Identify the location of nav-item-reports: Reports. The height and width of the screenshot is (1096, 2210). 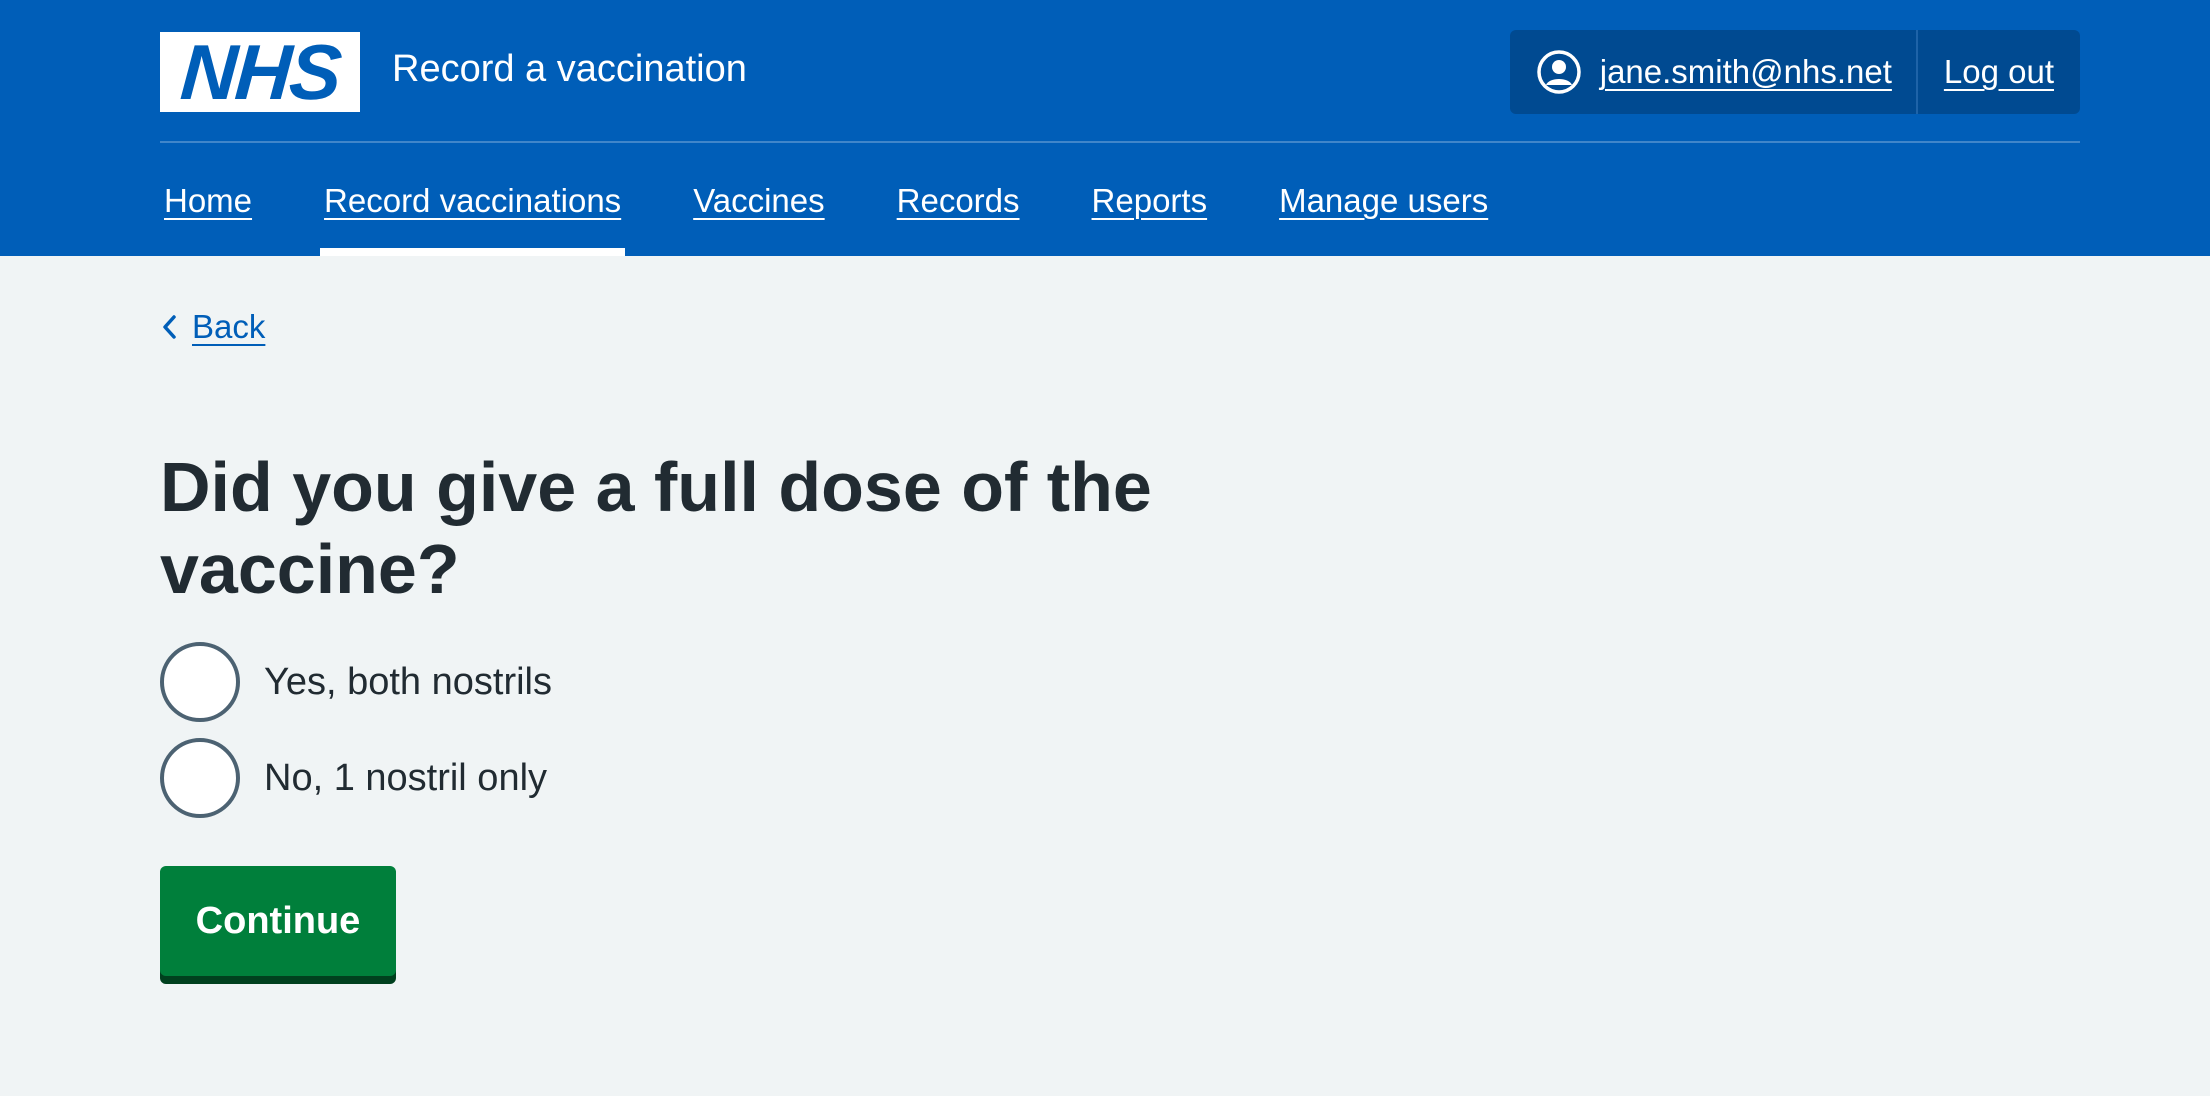
(1150, 200).